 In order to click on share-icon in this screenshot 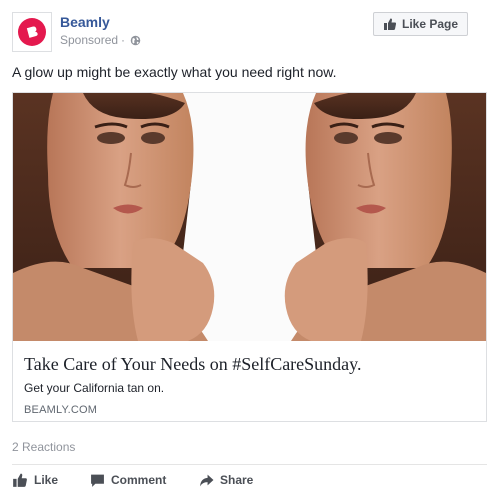, I will do `click(207, 480)`.